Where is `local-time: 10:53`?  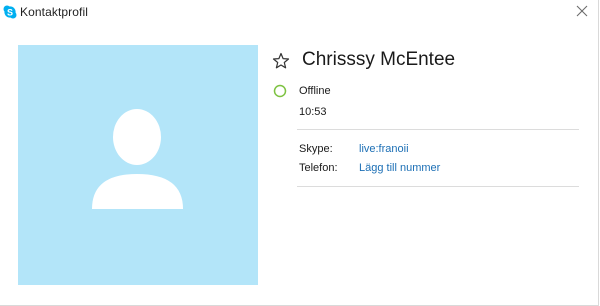
local-time: 10:53 is located at coordinates (313, 112).